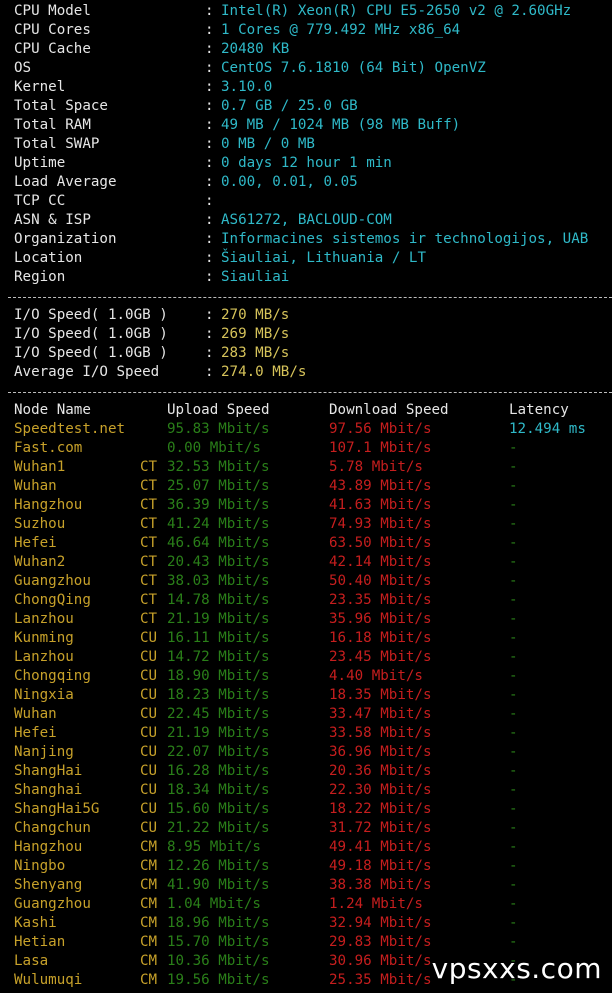 The image size is (612, 993). What do you see at coordinates (306, 543) in the screenshot?
I see `table-row: Hefei CT 46.64 Mbit/s 63.50 Mbit/s -` at bounding box center [306, 543].